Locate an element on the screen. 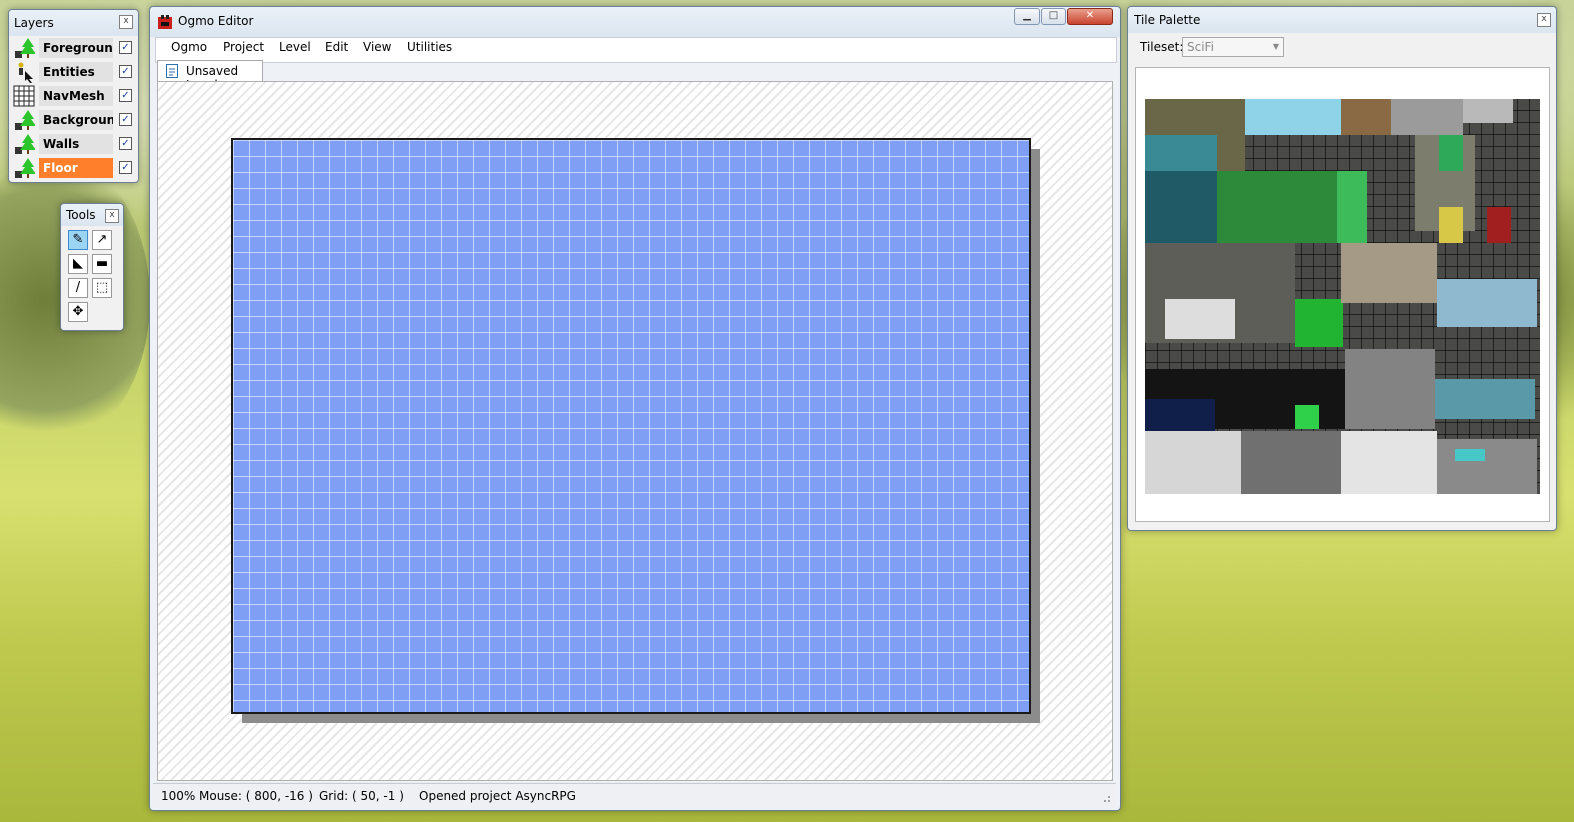  message-status: Opened project AsyncRPG is located at coordinates (497, 796).